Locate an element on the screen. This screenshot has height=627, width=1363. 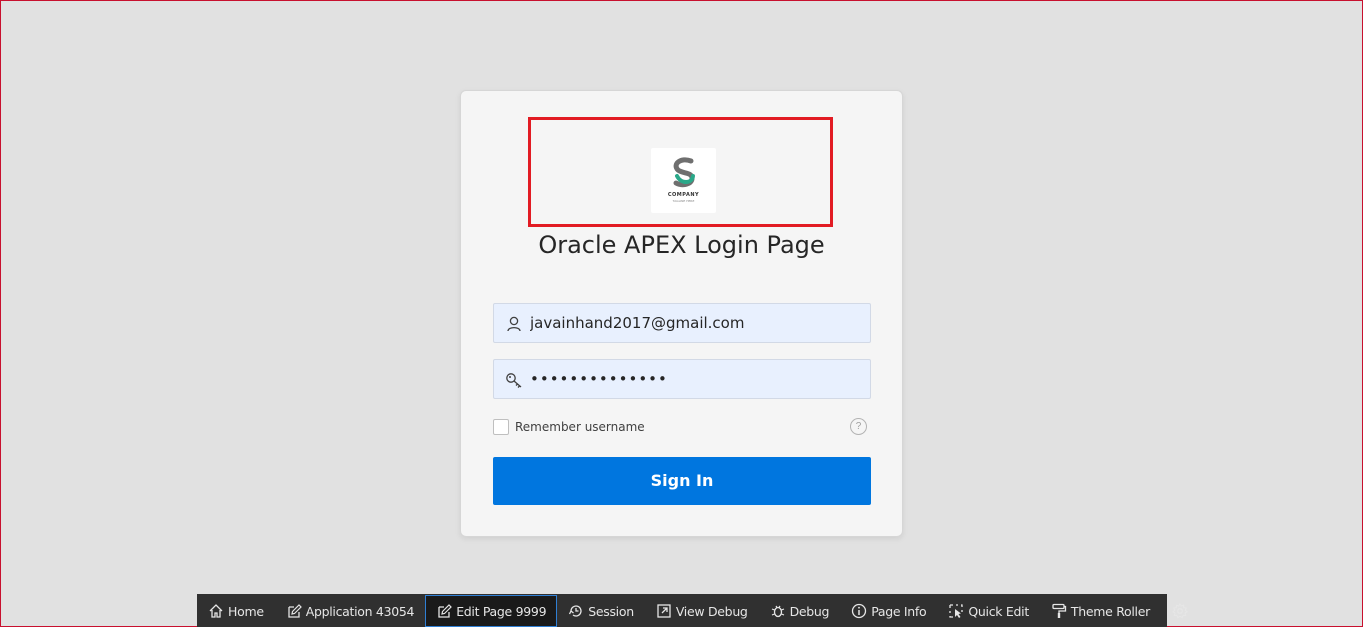
toolbar-theme-roller: Theme Roller is located at coordinates (1100, 611).